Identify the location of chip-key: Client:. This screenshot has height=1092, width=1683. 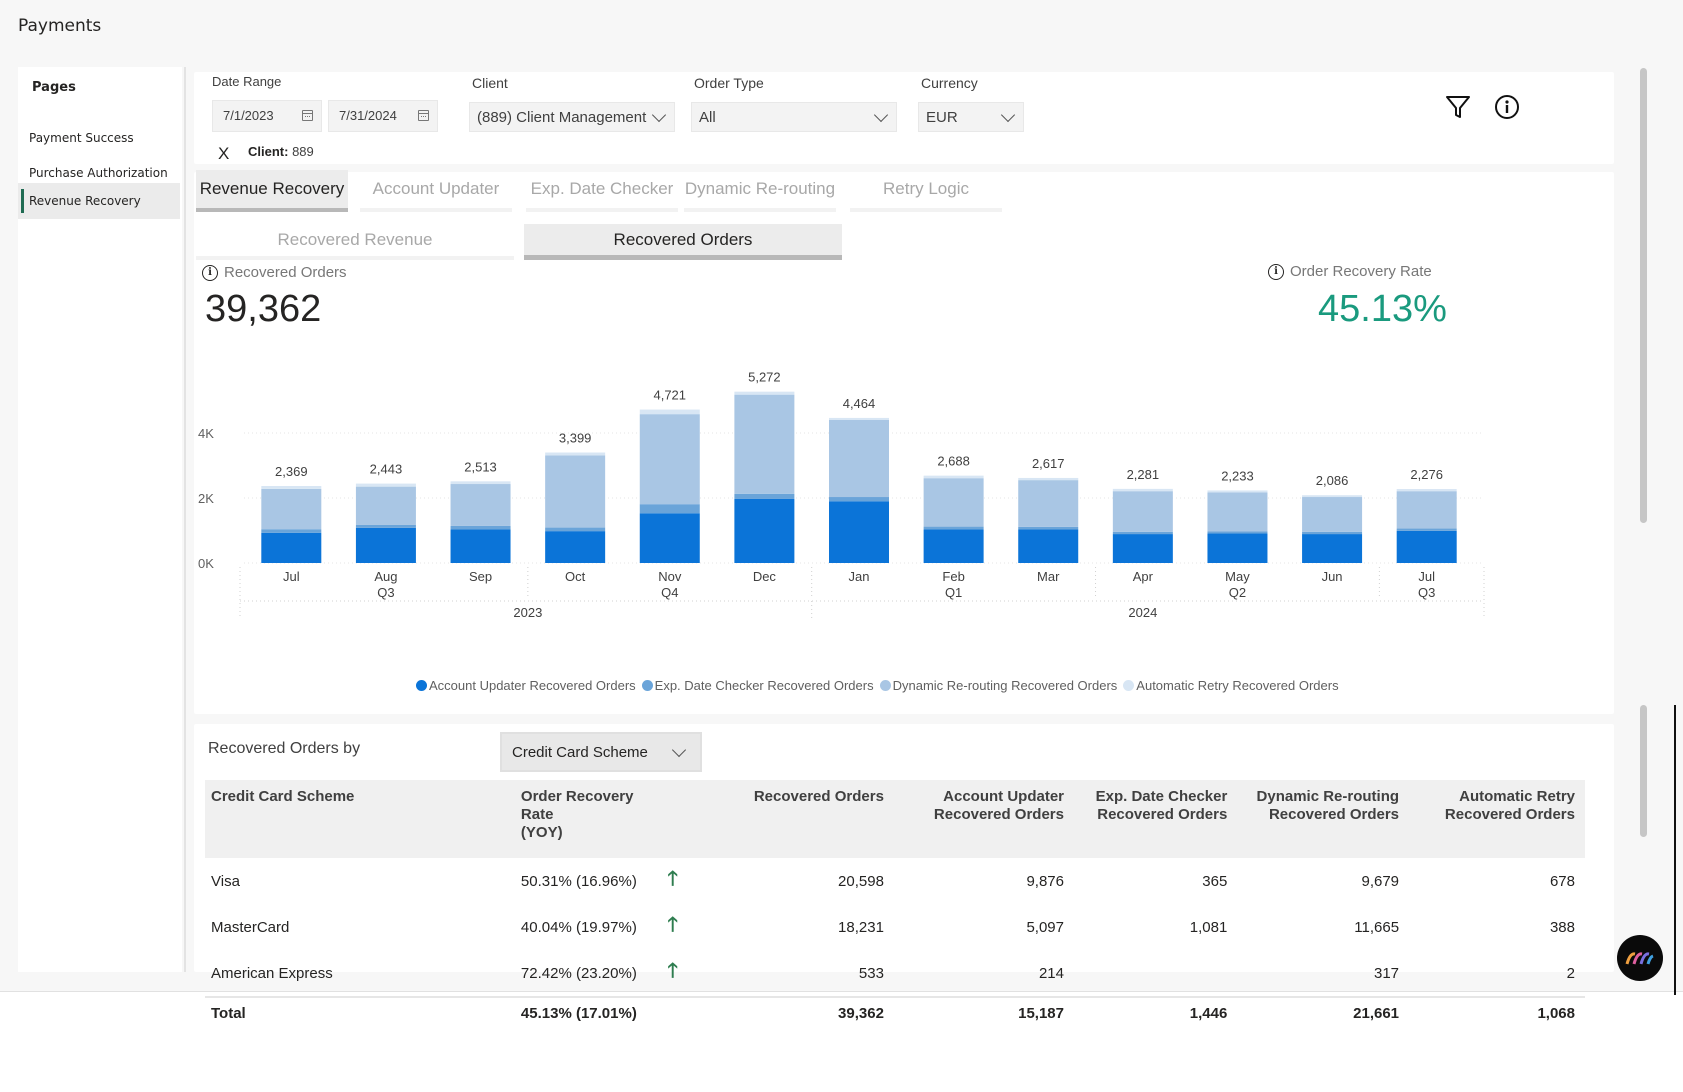
(268, 151).